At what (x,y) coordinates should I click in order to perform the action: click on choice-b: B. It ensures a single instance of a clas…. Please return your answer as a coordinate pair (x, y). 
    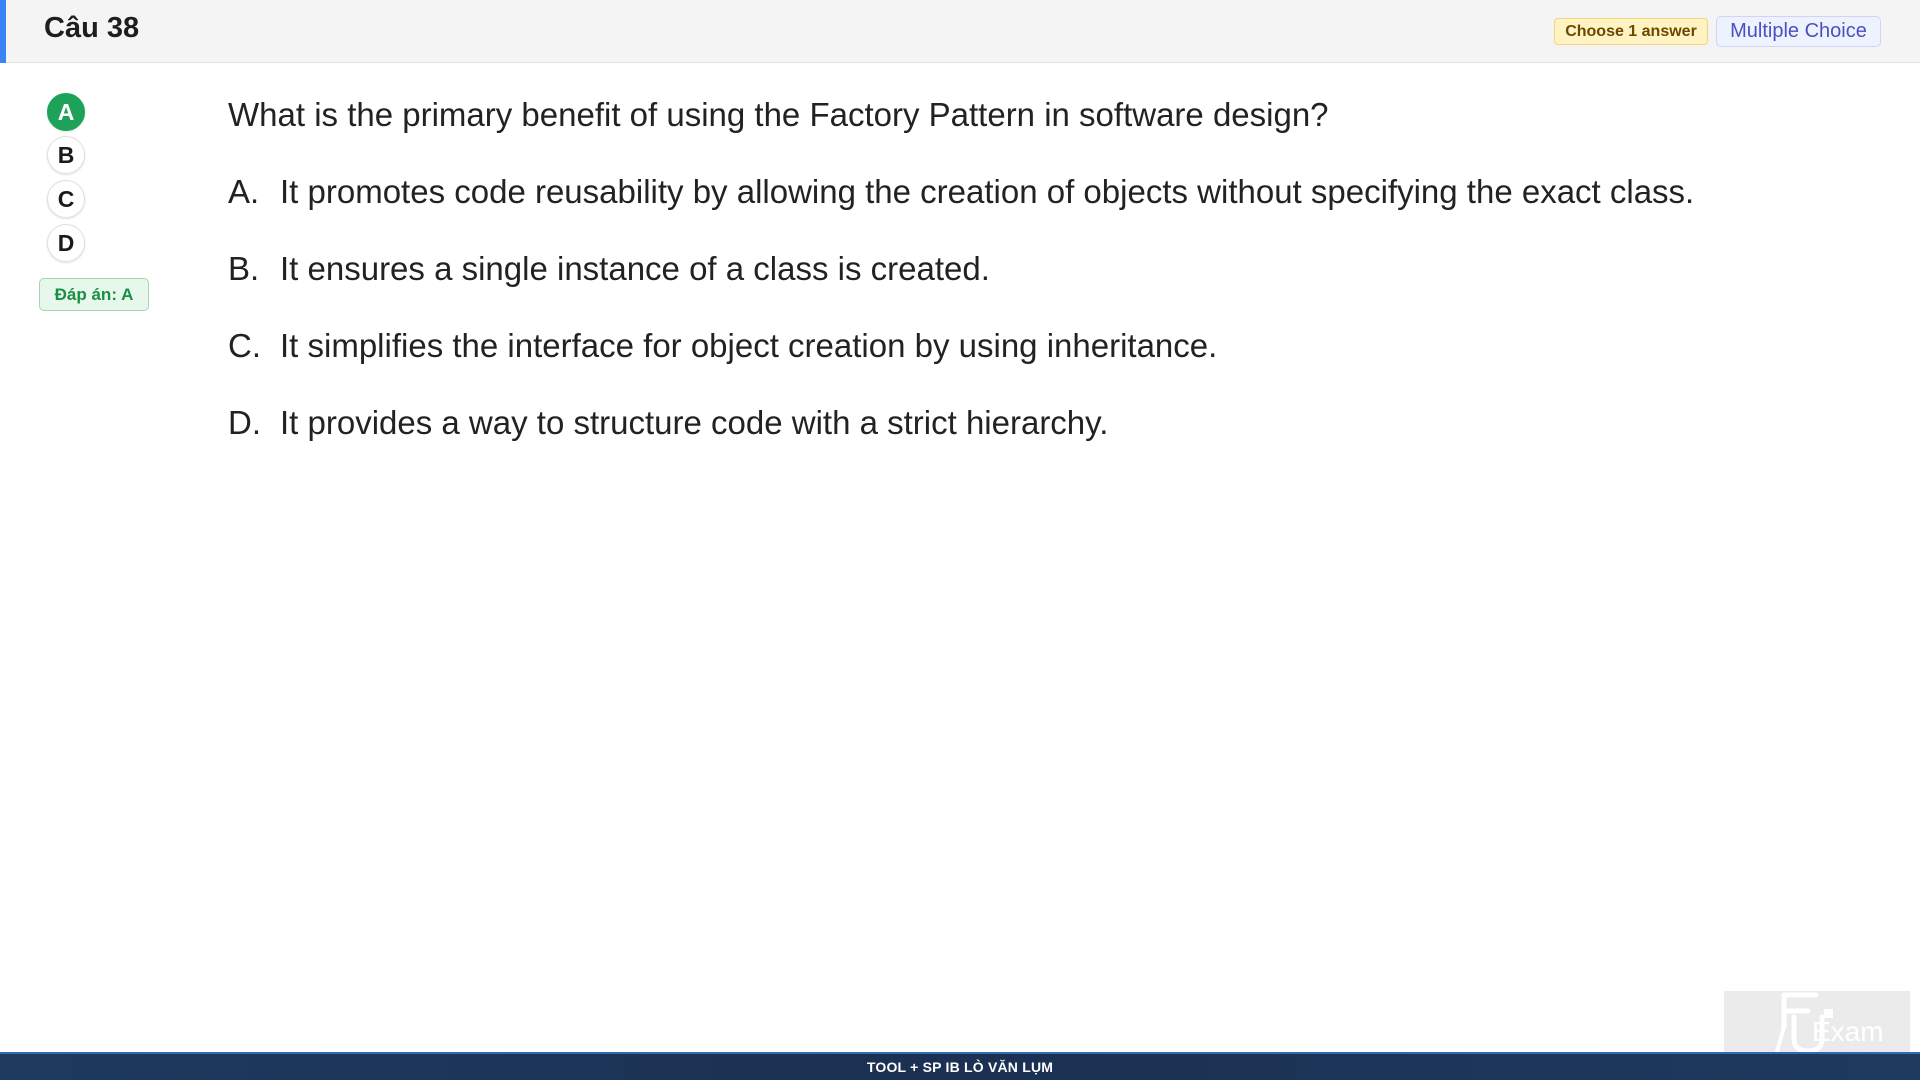
    Looking at the image, I should click on (609, 269).